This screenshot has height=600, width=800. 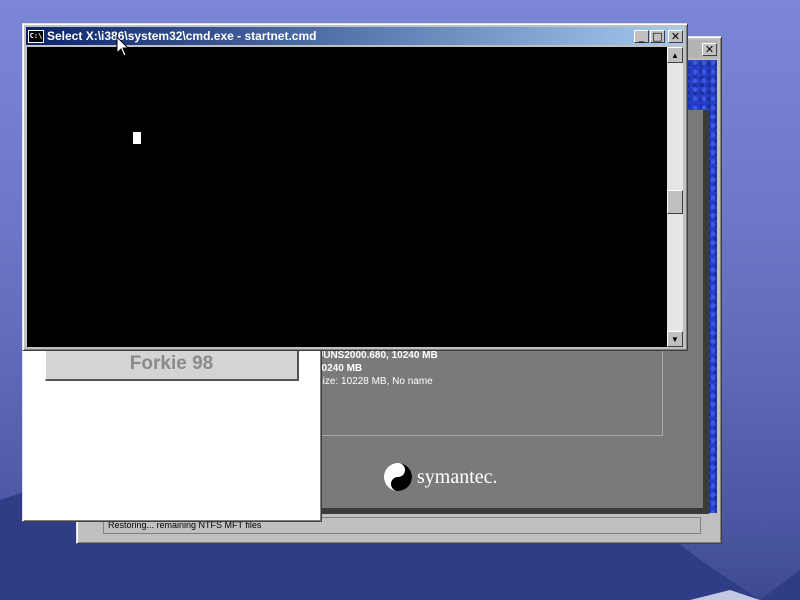 I want to click on scroll-up-button: ▲, so click(x=675, y=55).